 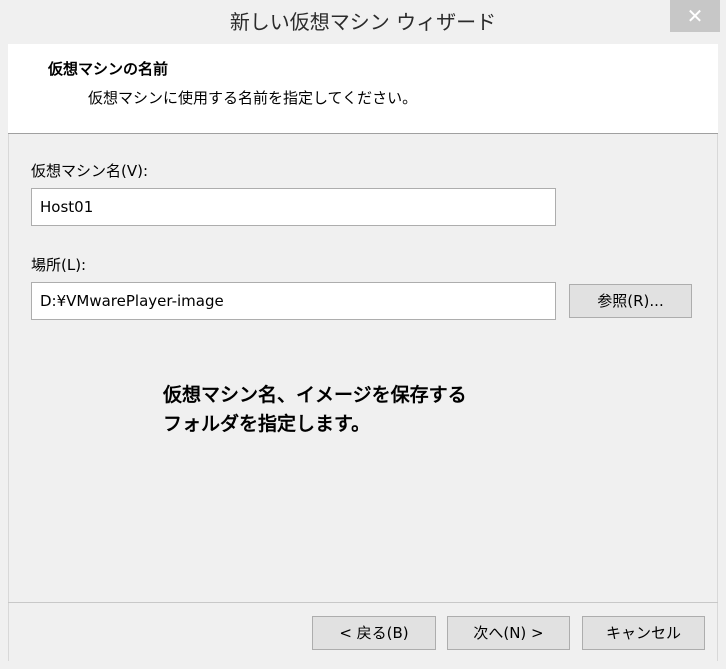 I want to click on header-panel: 仮想マシンの名前 仮想マシンに使用する名前を指定してください。, so click(x=363, y=89).